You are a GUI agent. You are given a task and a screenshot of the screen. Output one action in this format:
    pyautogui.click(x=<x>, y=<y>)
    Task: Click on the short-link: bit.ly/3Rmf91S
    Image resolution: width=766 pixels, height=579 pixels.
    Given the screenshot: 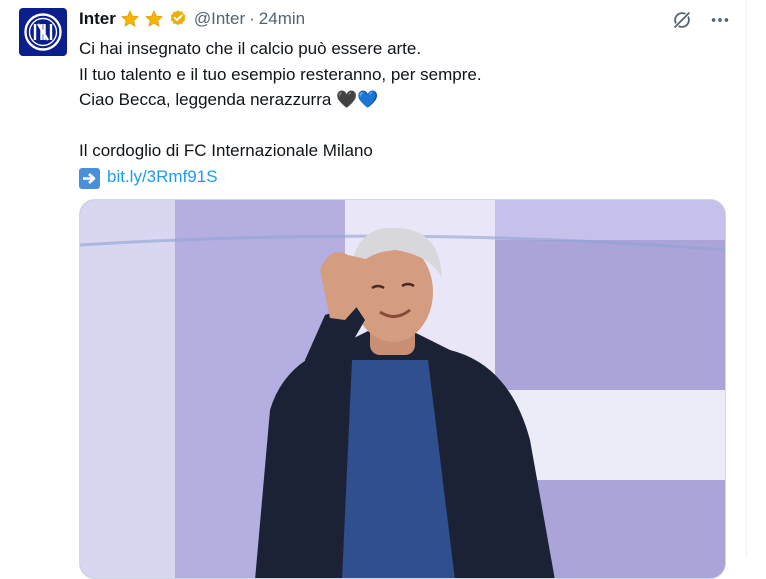 What is the action you would take?
    pyautogui.click(x=162, y=176)
    